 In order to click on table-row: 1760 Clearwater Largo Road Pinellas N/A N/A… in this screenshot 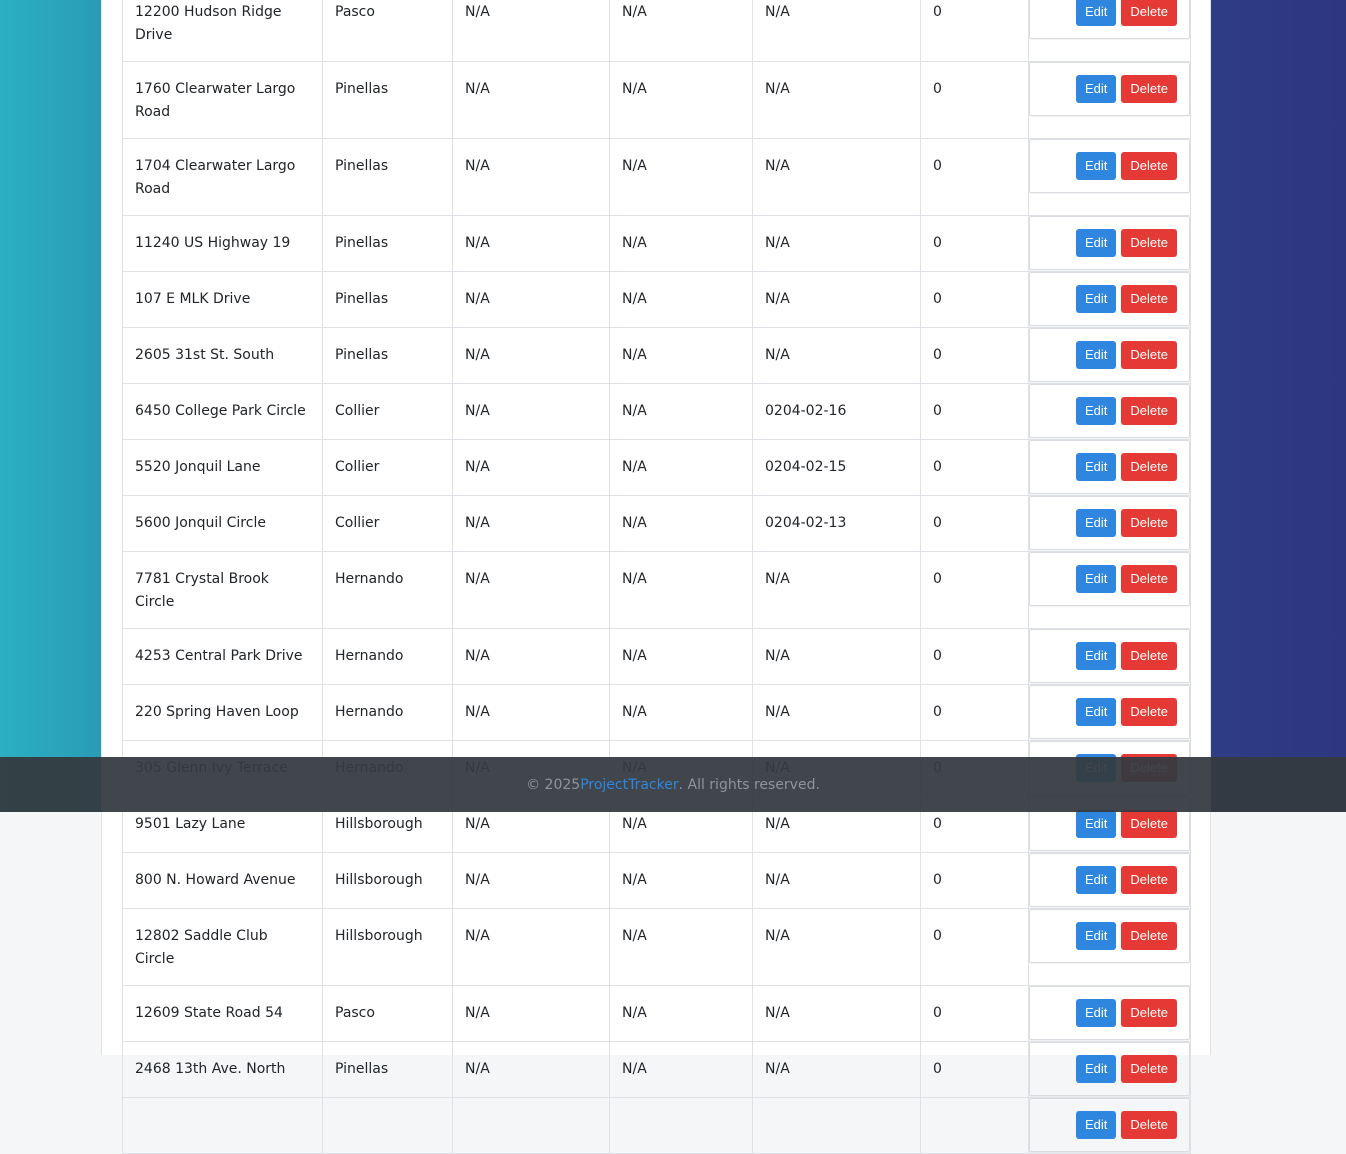, I will do `click(656, 100)`.